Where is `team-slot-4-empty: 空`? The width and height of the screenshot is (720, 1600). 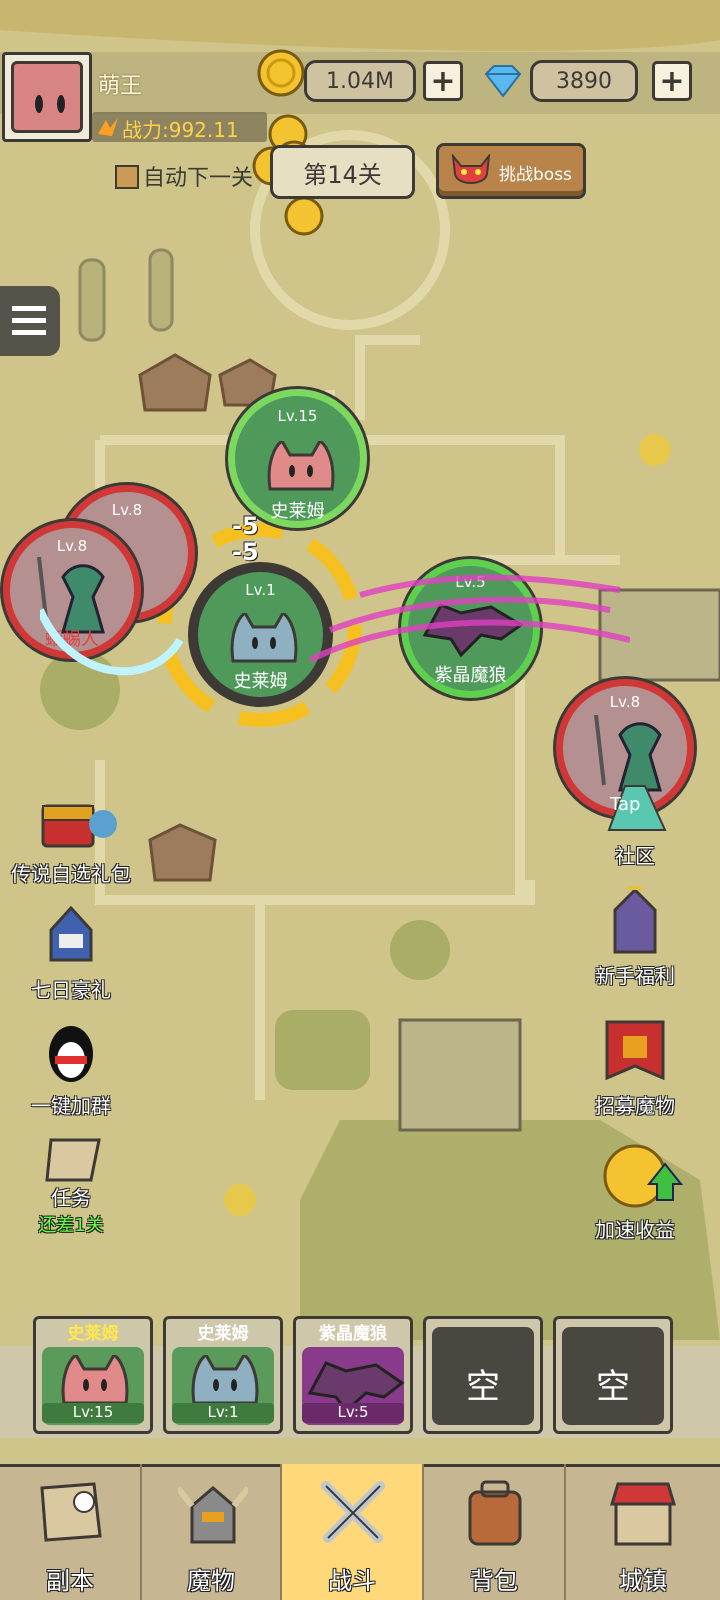 team-slot-4-empty: 空 is located at coordinates (483, 1375).